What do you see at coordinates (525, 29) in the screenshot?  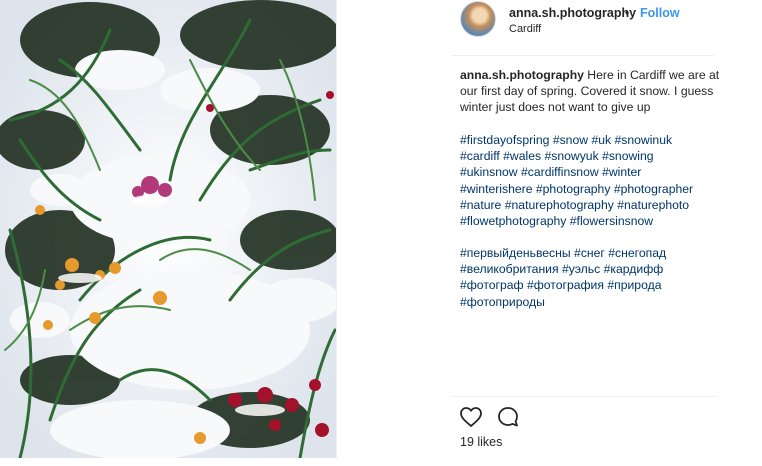 I see `location-link: Cardiff` at bounding box center [525, 29].